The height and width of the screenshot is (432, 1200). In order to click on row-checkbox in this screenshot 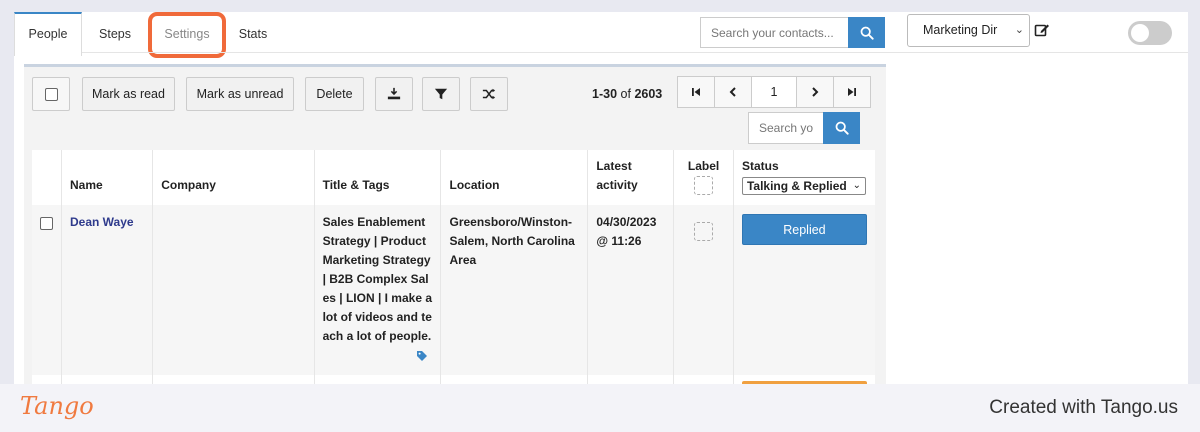, I will do `click(46, 223)`.